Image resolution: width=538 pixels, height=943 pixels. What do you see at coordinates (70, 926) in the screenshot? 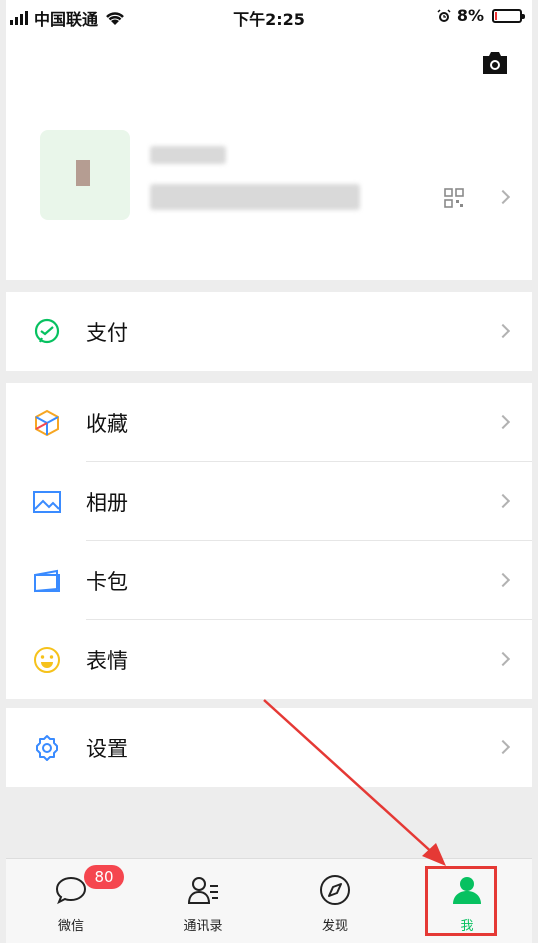
I see `tab-label: 微信` at bounding box center [70, 926].